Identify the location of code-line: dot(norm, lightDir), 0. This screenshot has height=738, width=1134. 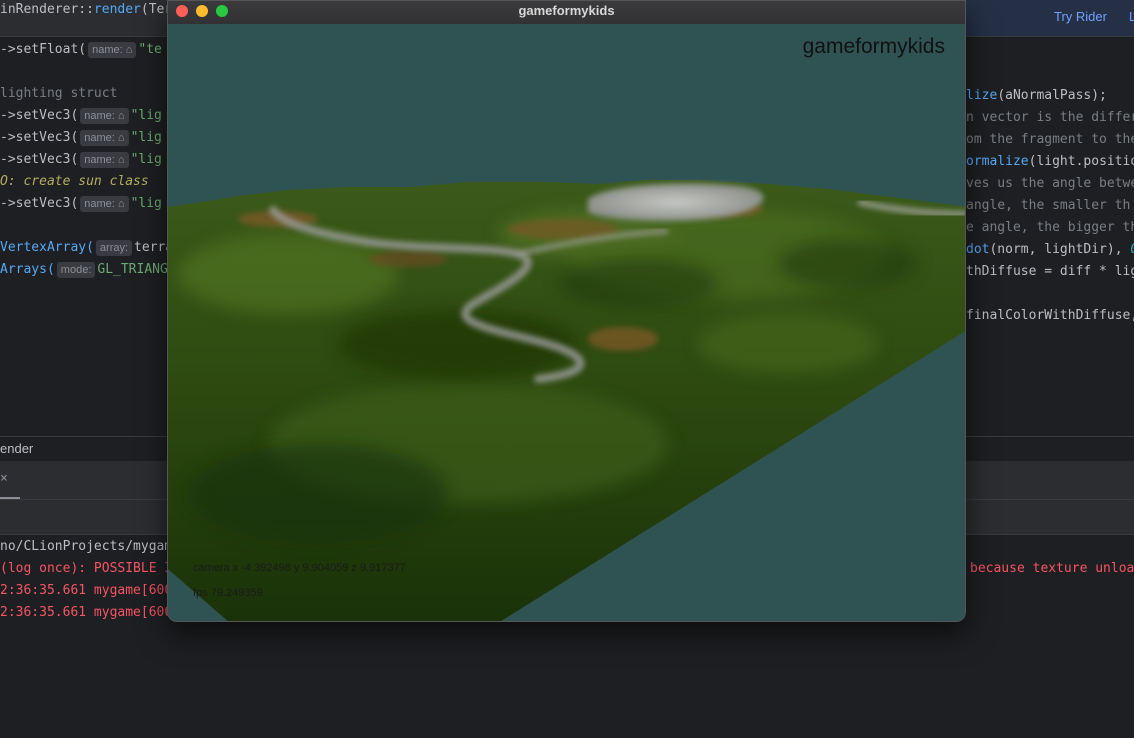
(1050, 250).